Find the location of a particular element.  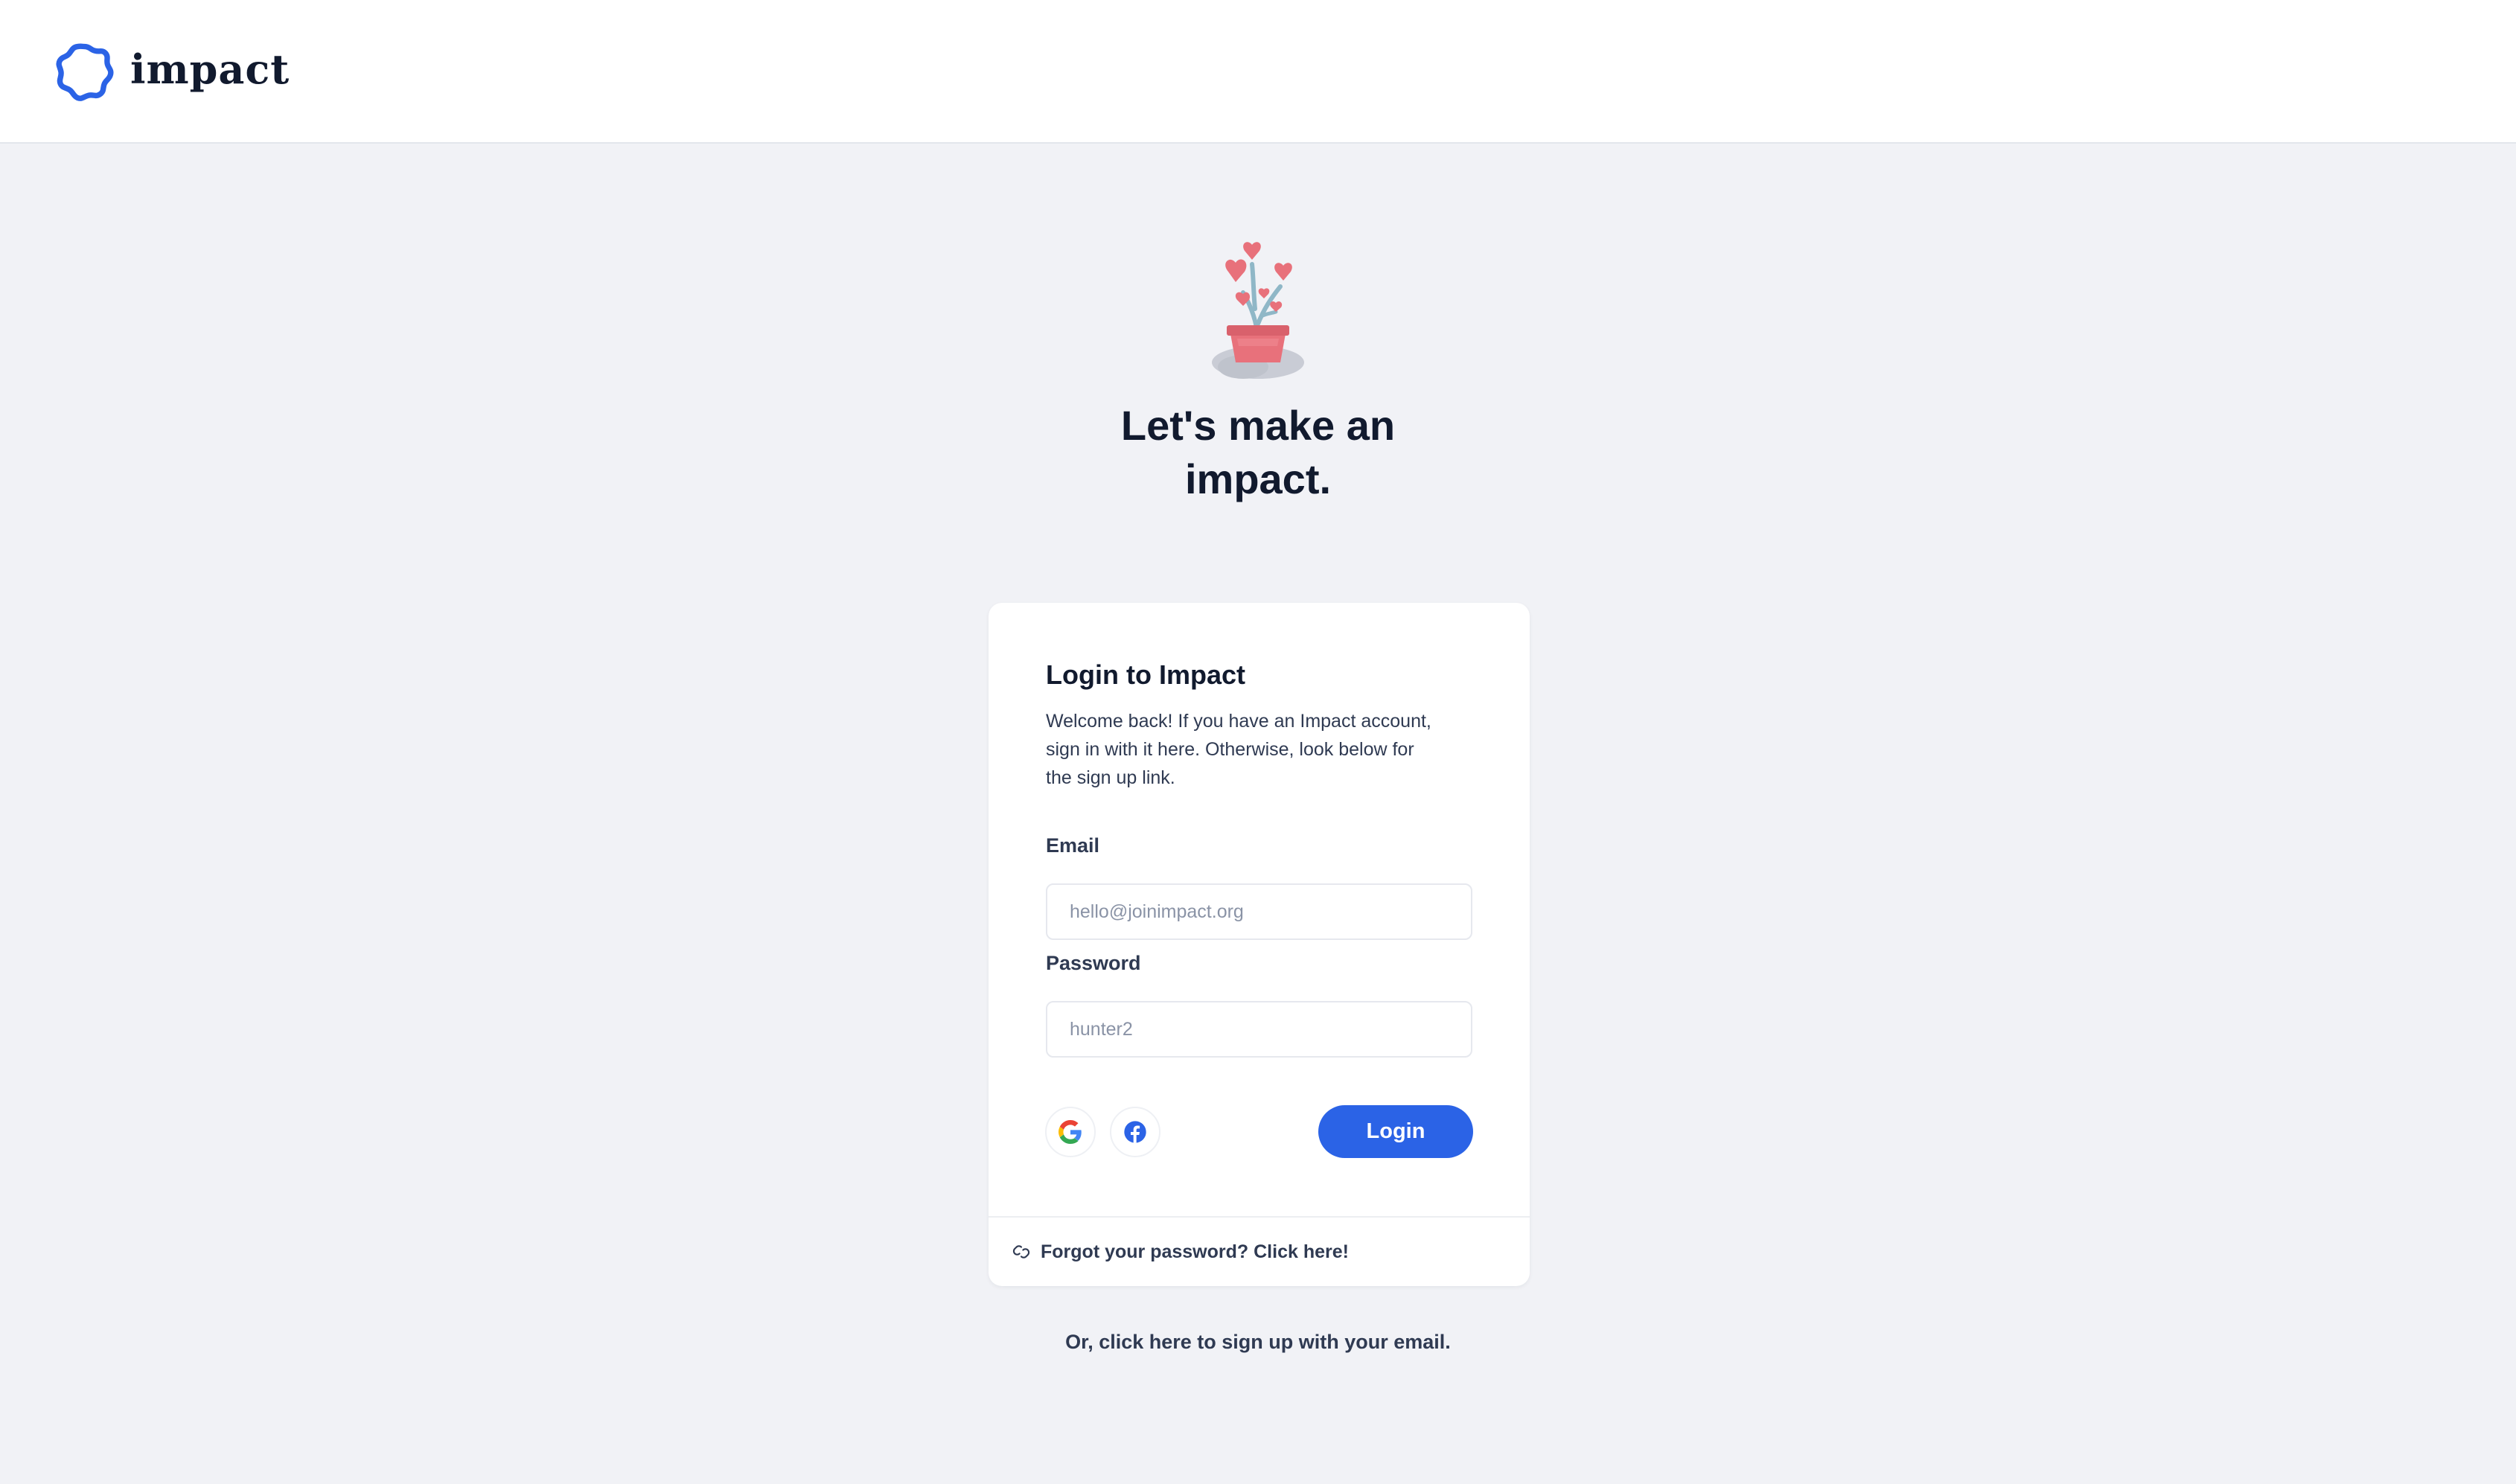

google-icon is located at coordinates (1070, 1132).